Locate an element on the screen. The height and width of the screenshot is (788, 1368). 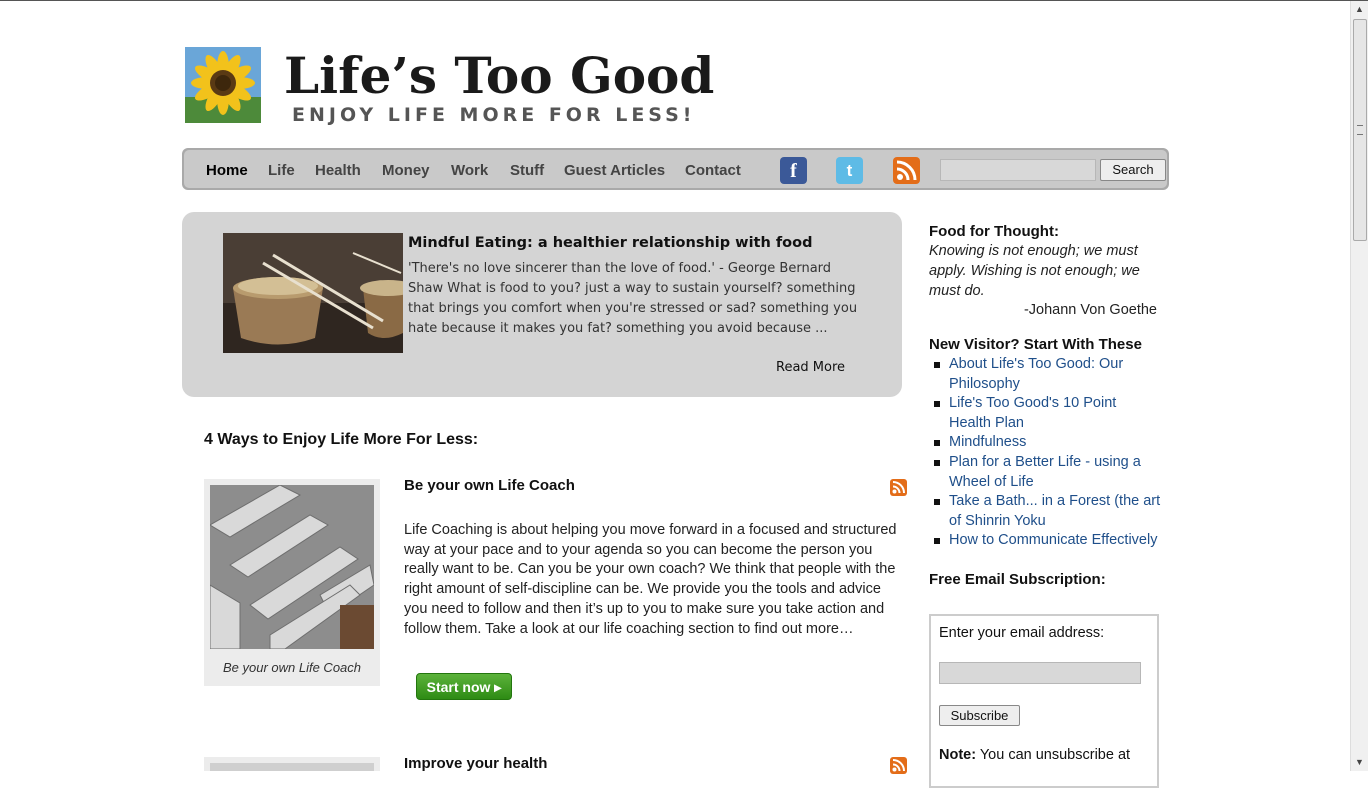
article-title: Improve your health is located at coordinates (475, 763).